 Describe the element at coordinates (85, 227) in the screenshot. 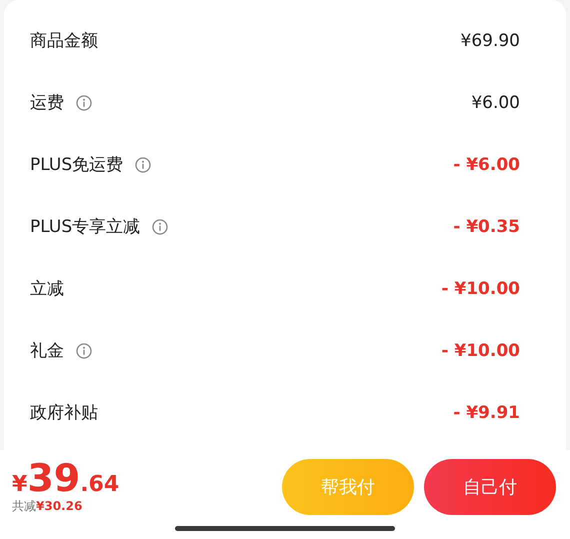

I see `fee-label: PLUS专享立减` at that location.